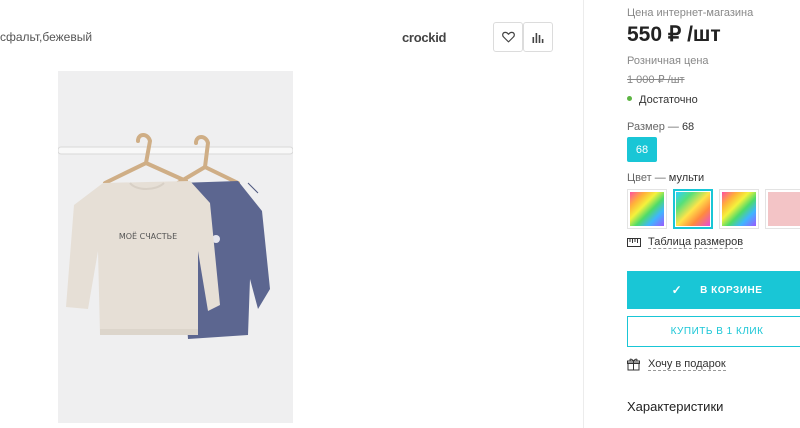  What do you see at coordinates (583, 214) in the screenshot?
I see `column-divider` at bounding box center [583, 214].